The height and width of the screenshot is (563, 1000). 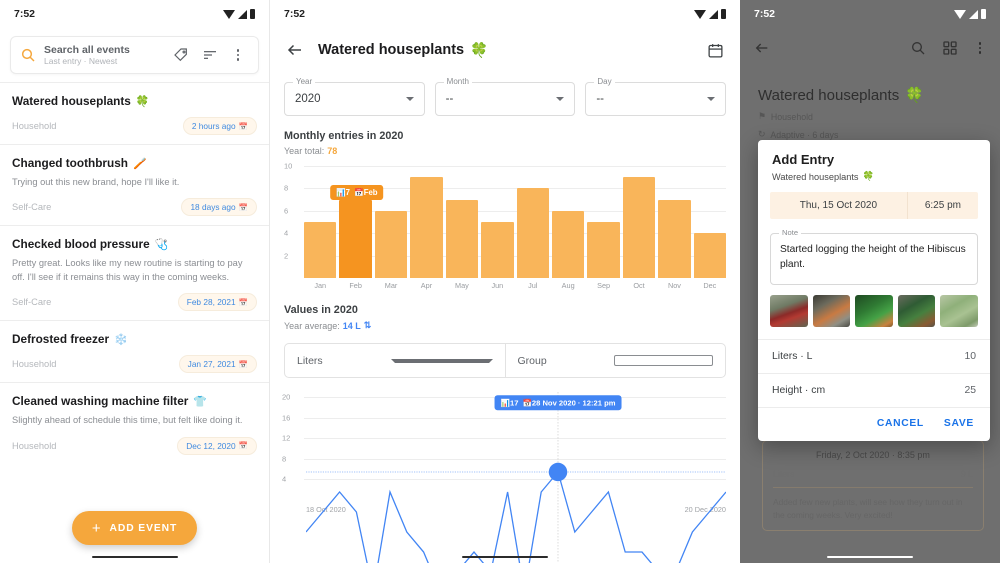 I want to click on year-select: Year 2020, so click(x=354, y=96).